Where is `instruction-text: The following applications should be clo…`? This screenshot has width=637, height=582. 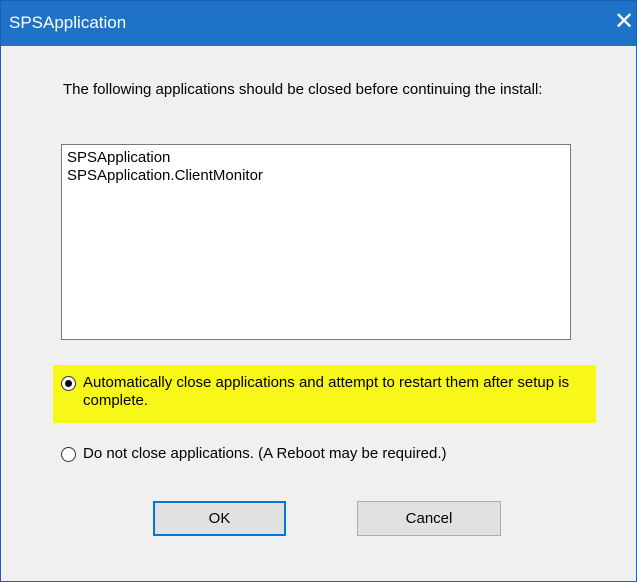
instruction-text: The following applications should be clo… is located at coordinates (303, 89).